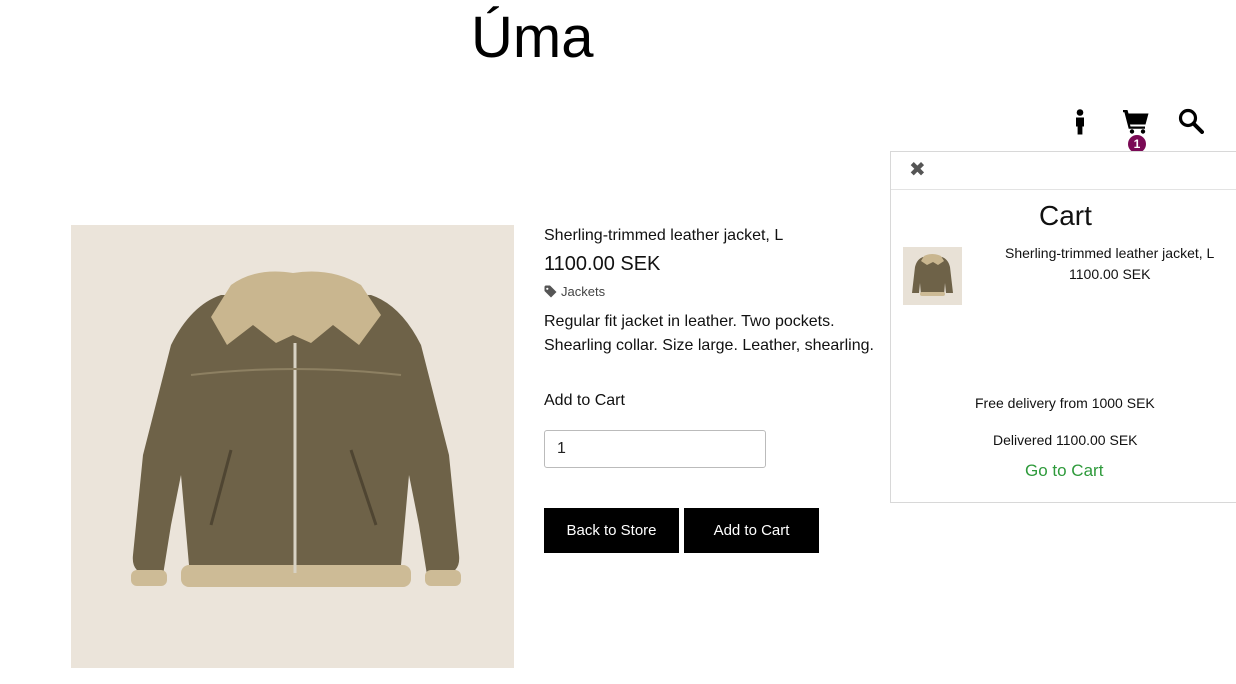 The image size is (1236, 684). Describe the element at coordinates (1110, 253) in the screenshot. I see `cart-item-name: Sherling-trimmed leather jacket, L` at that location.